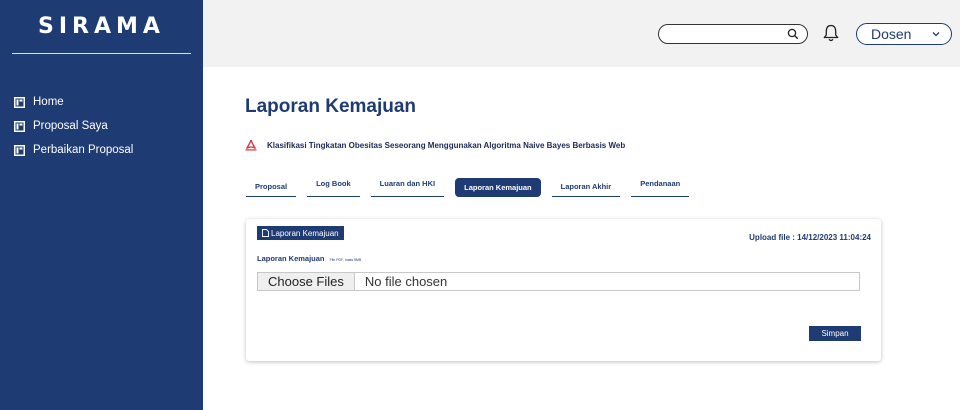  Describe the element at coordinates (586, 187) in the screenshot. I see `tab-laporan-akhir: Laporan Akhir` at that location.